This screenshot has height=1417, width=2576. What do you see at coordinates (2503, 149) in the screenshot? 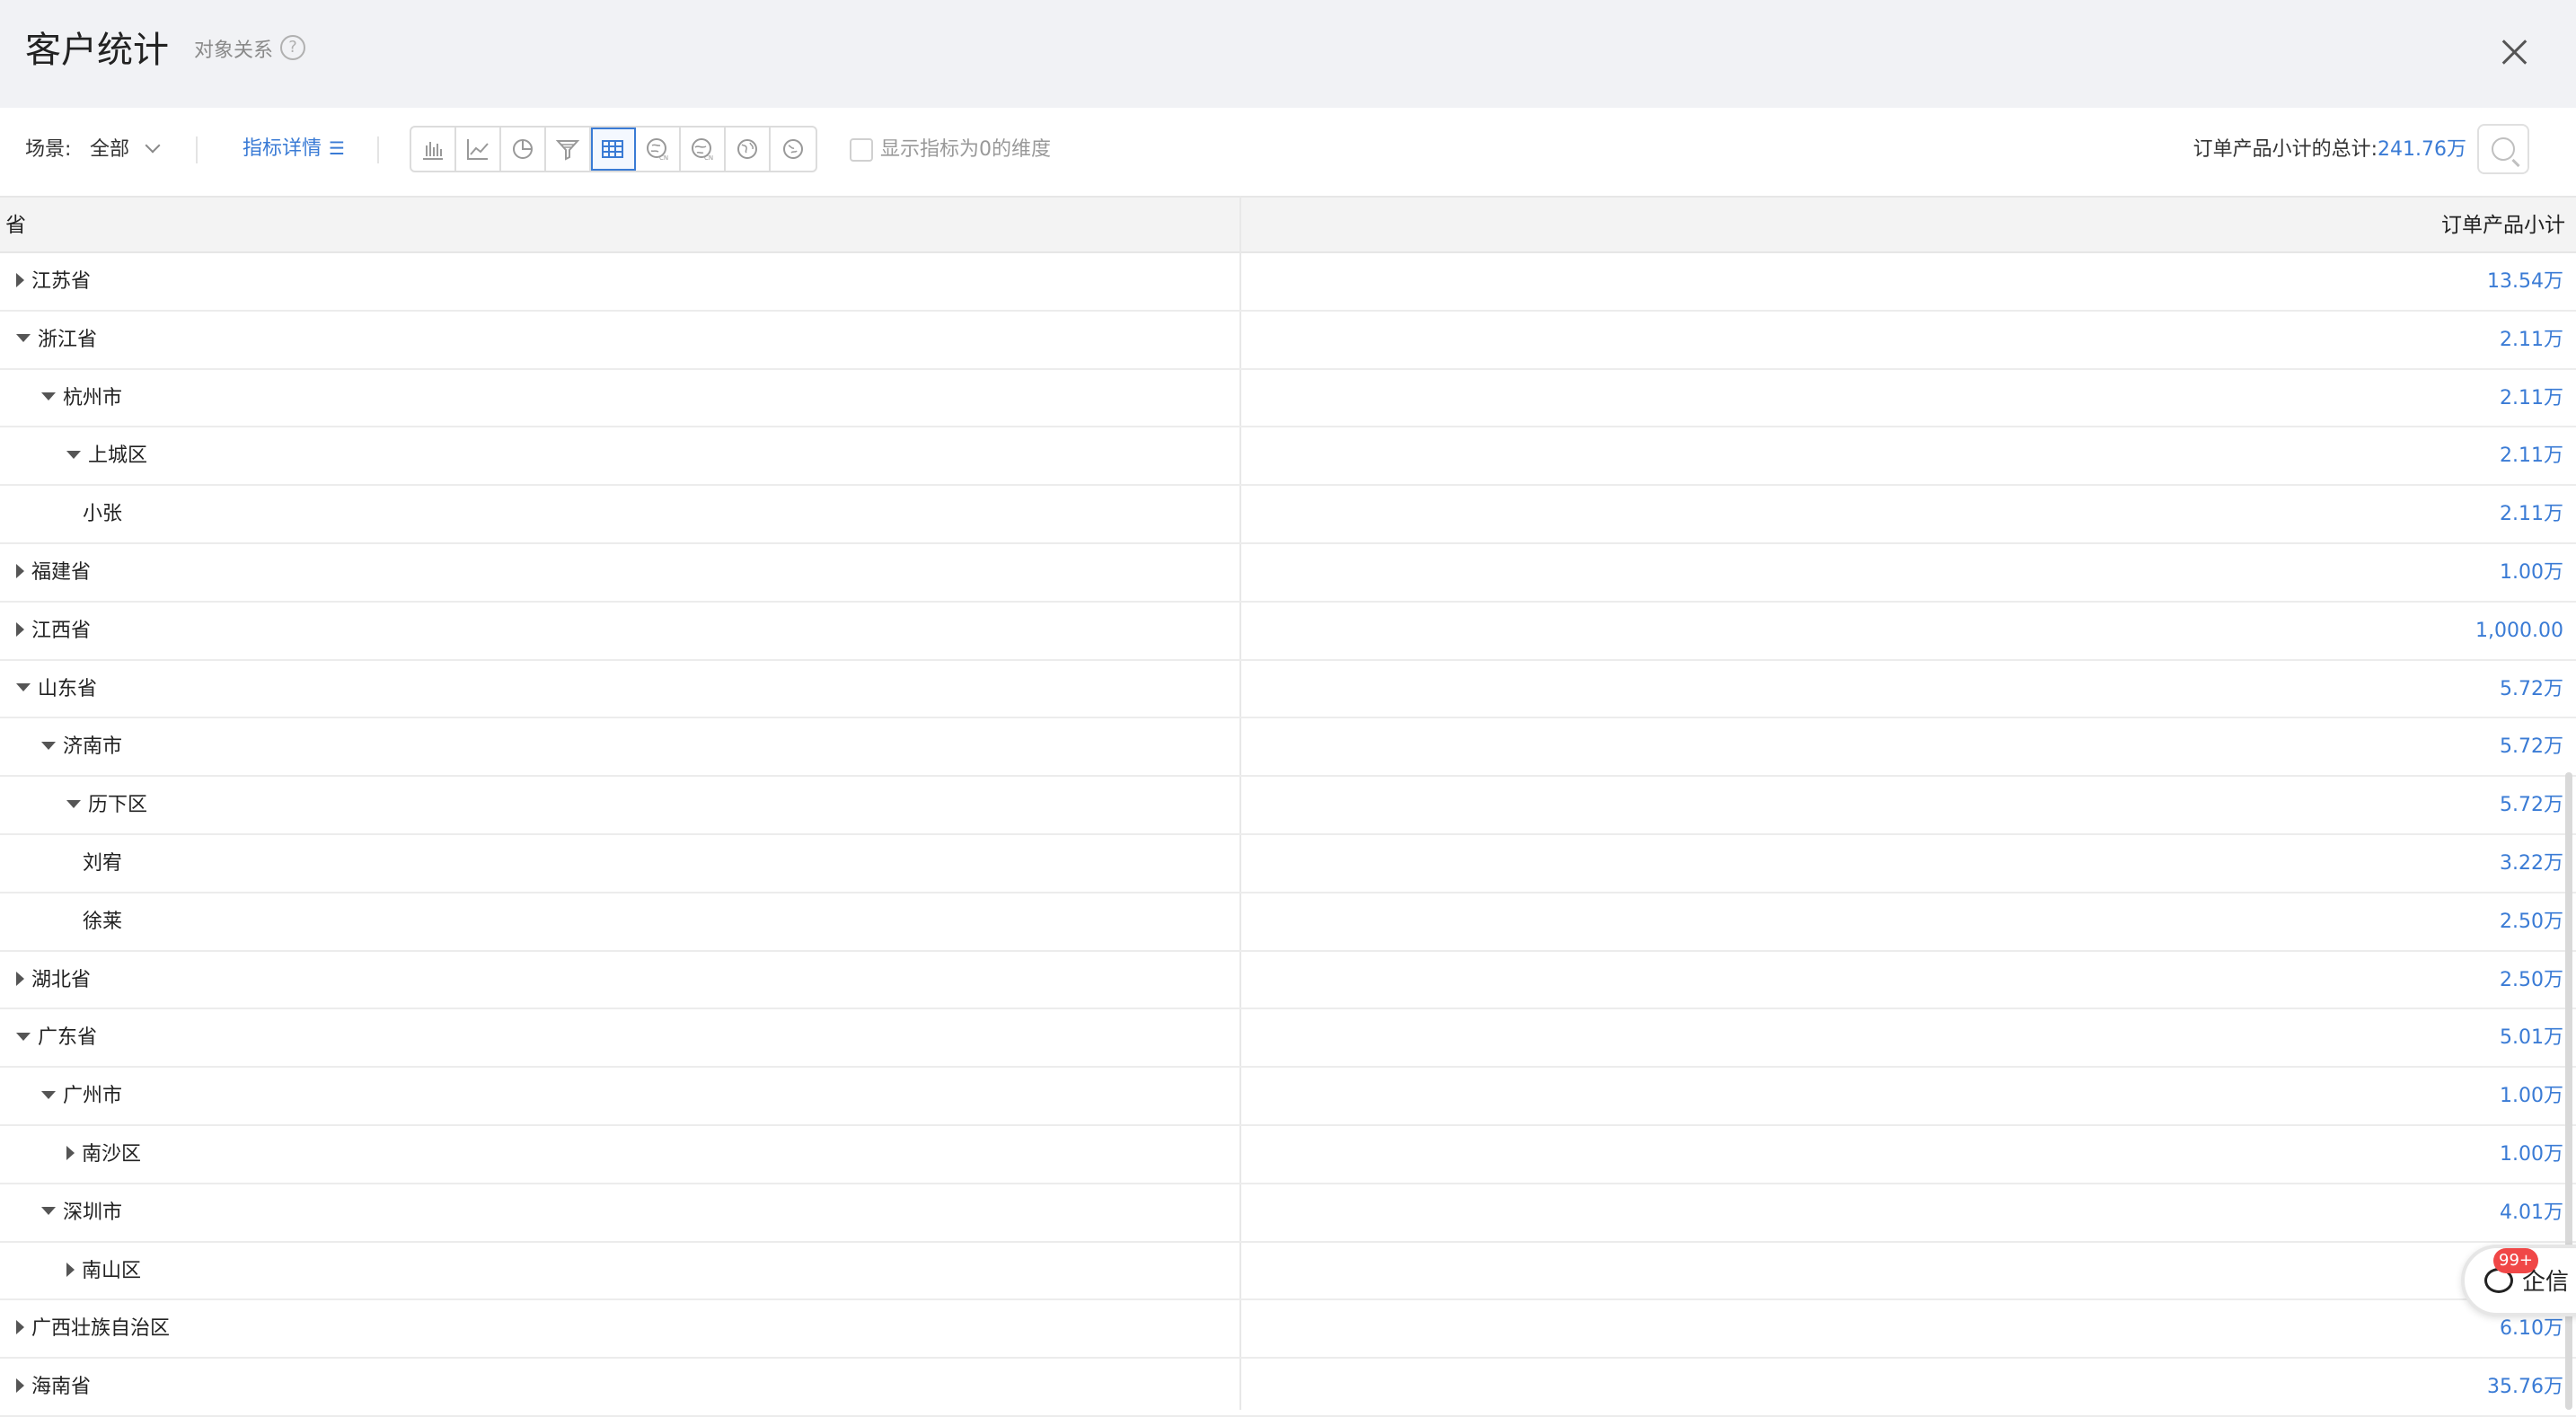
I see `table-search-button` at bounding box center [2503, 149].